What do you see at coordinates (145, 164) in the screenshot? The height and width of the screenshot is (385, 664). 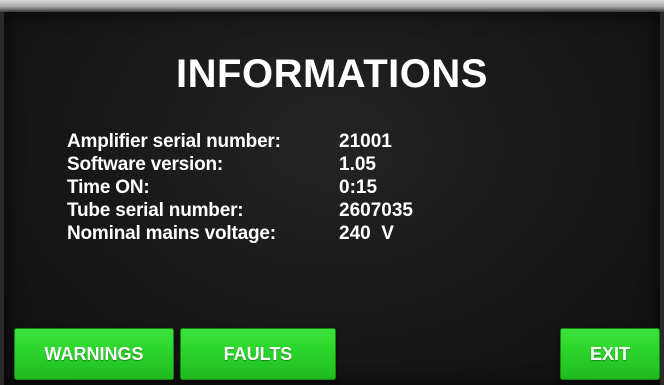 I see `info-label: Software version:` at bounding box center [145, 164].